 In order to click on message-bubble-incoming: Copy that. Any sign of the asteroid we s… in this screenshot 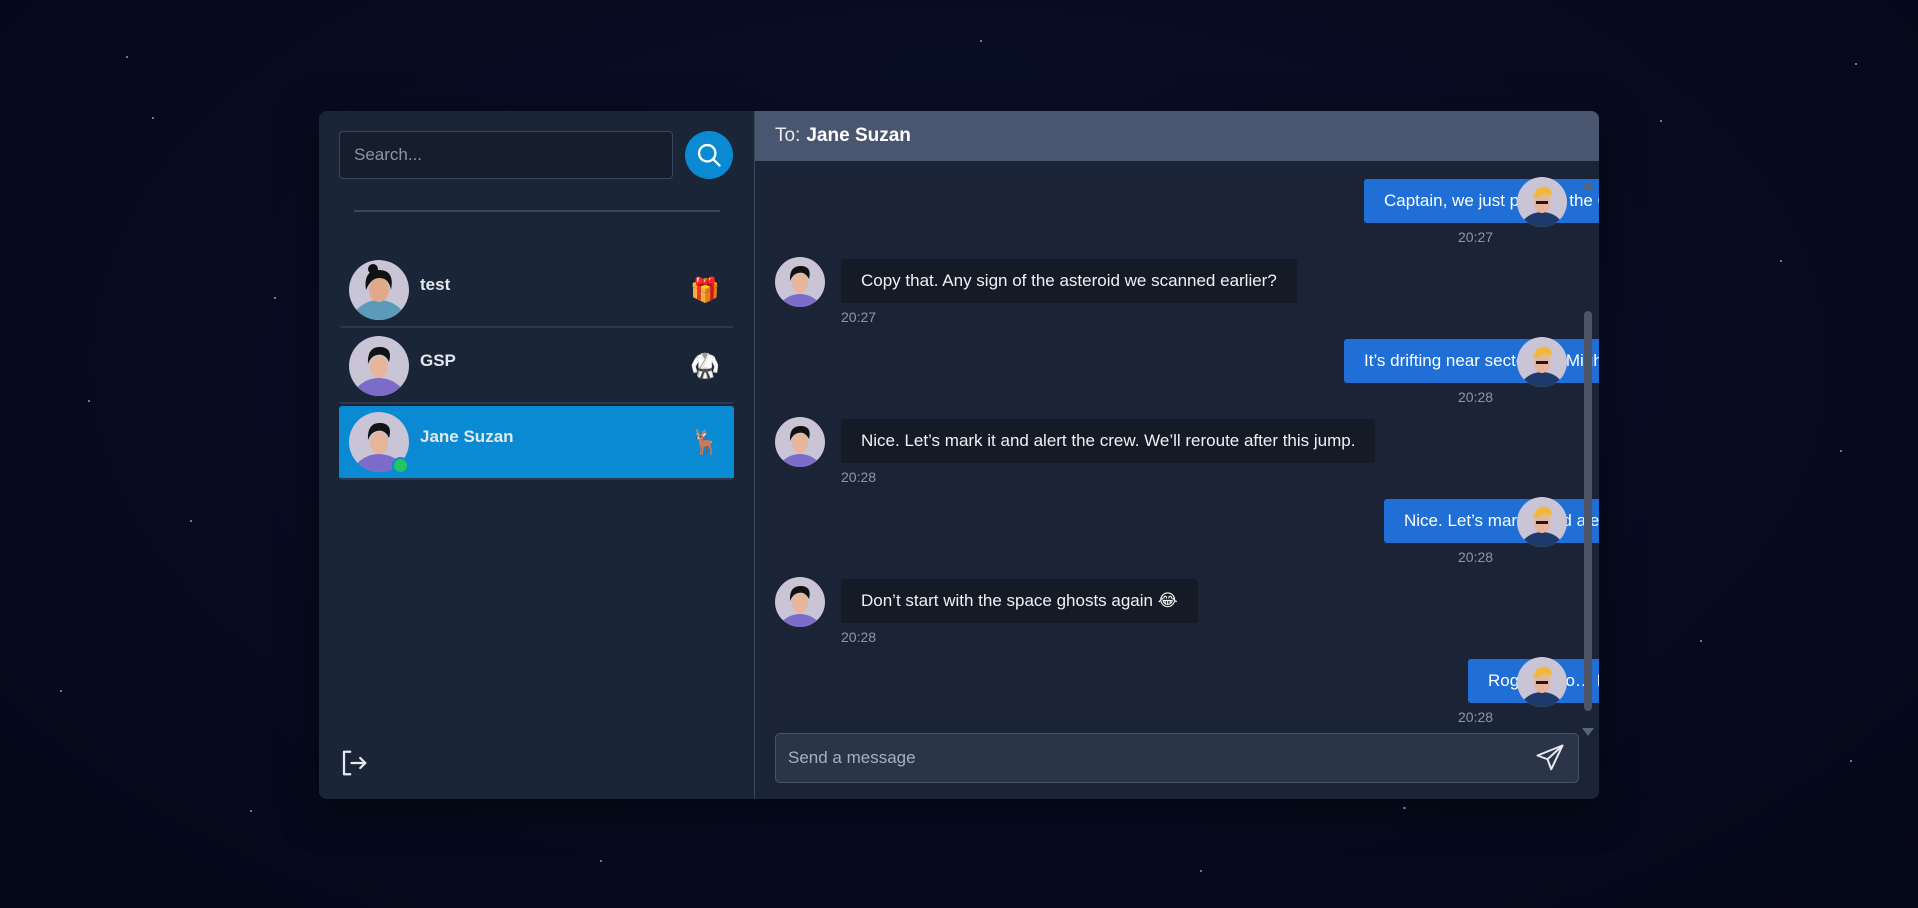, I will do `click(1069, 281)`.